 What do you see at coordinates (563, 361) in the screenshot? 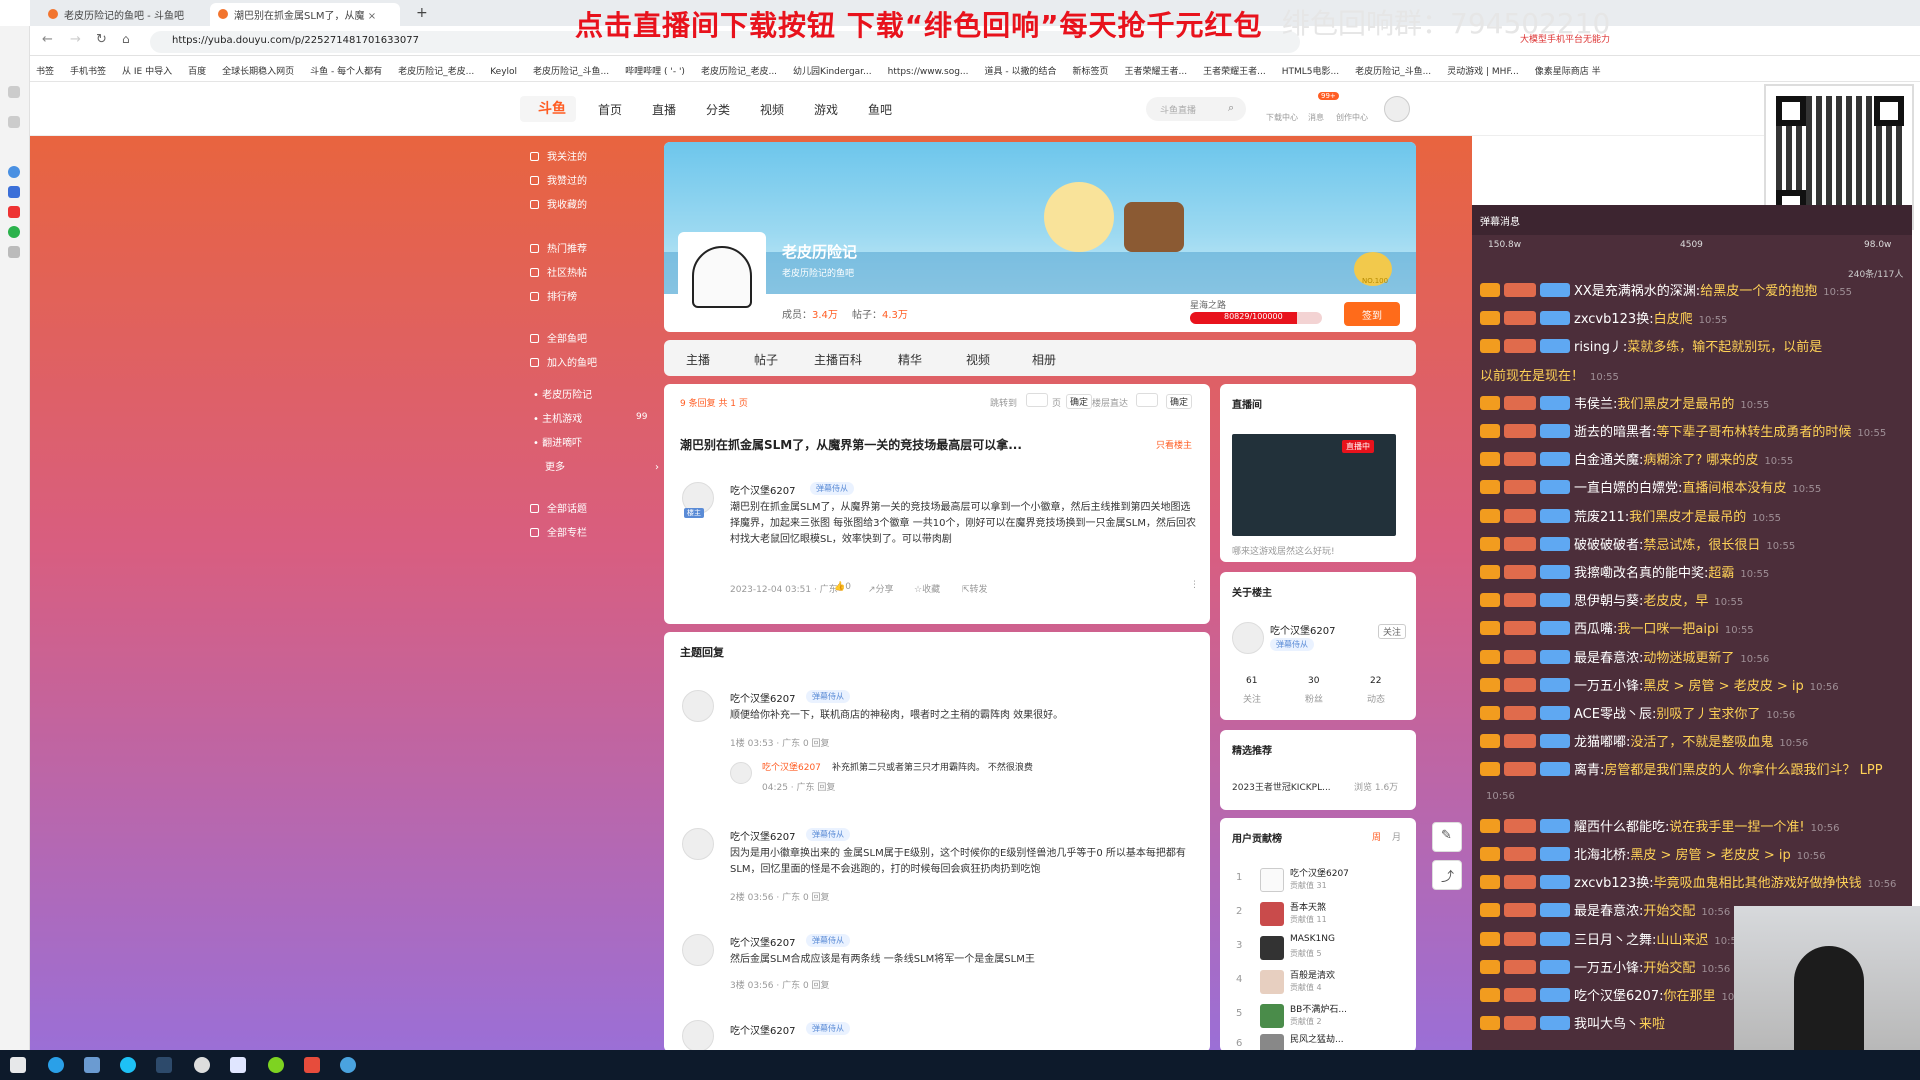
I see `sidebar-item-joined: 加入的鱼吧` at bounding box center [563, 361].